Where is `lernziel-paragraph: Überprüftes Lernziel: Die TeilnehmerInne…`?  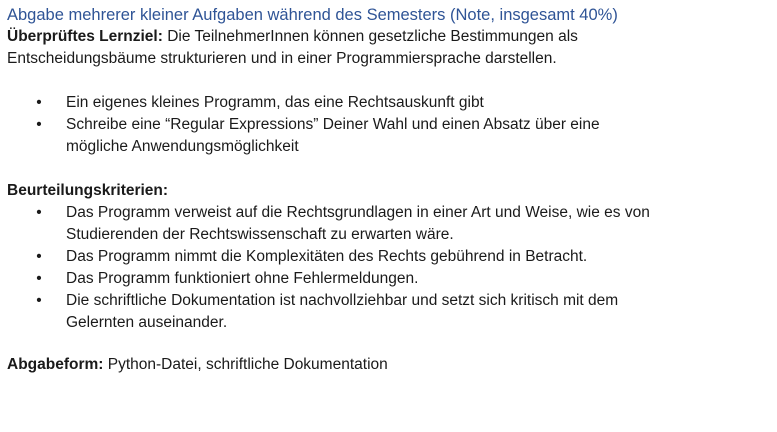 lernziel-paragraph: Überprüftes Lernziel: Die TeilnehmerInne… is located at coordinates (387, 48).